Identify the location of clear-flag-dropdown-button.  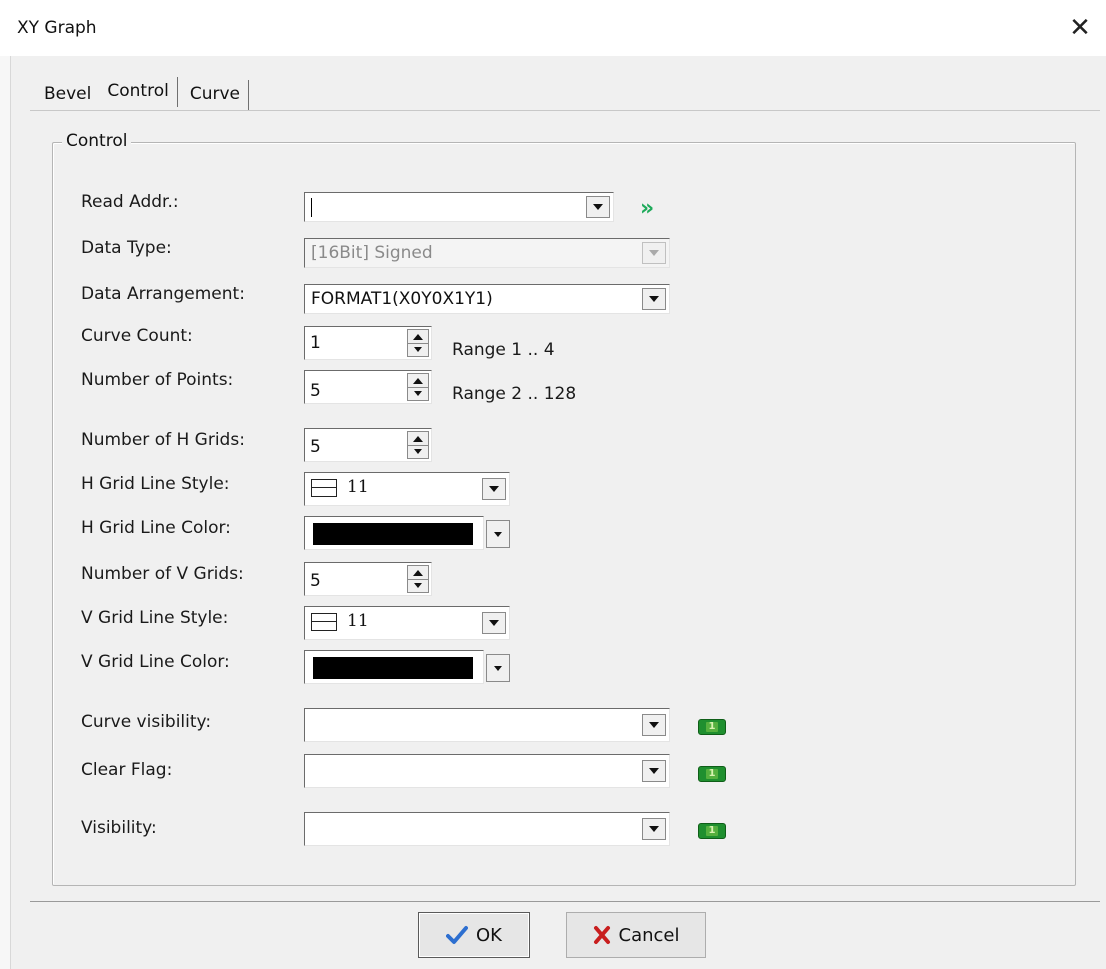
(654, 771).